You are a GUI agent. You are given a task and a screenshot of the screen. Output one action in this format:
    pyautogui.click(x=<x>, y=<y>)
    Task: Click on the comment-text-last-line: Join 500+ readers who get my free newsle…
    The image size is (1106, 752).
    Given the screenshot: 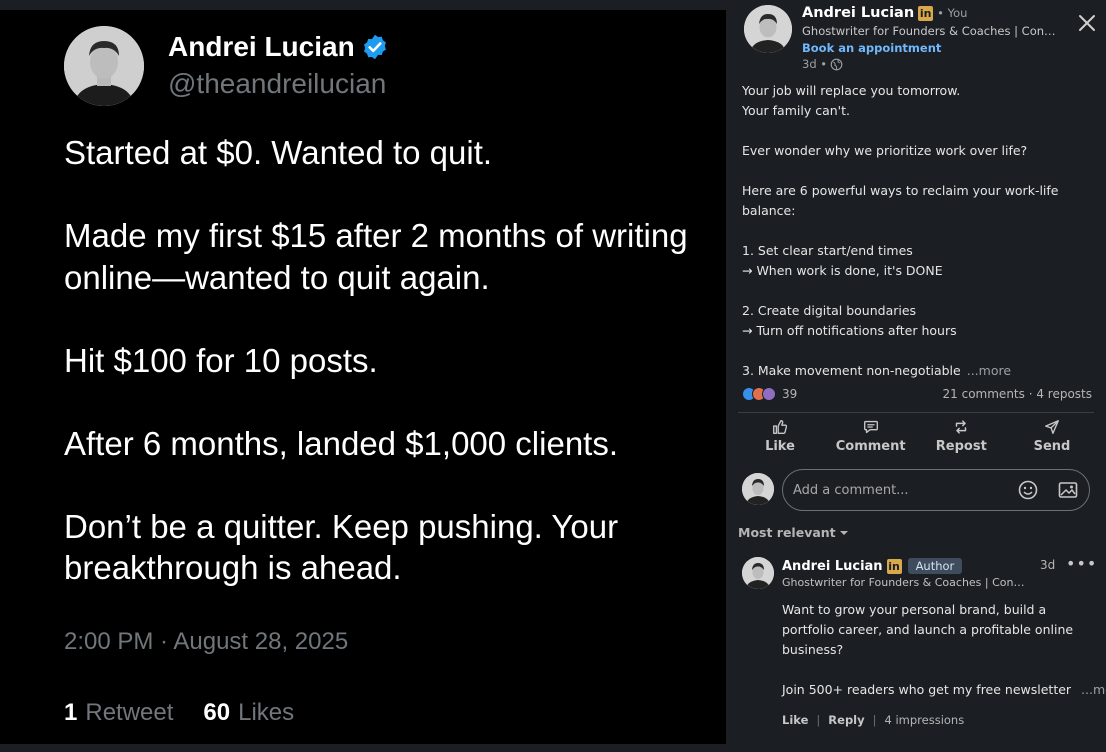 What is the action you would take?
    pyautogui.click(x=944, y=690)
    